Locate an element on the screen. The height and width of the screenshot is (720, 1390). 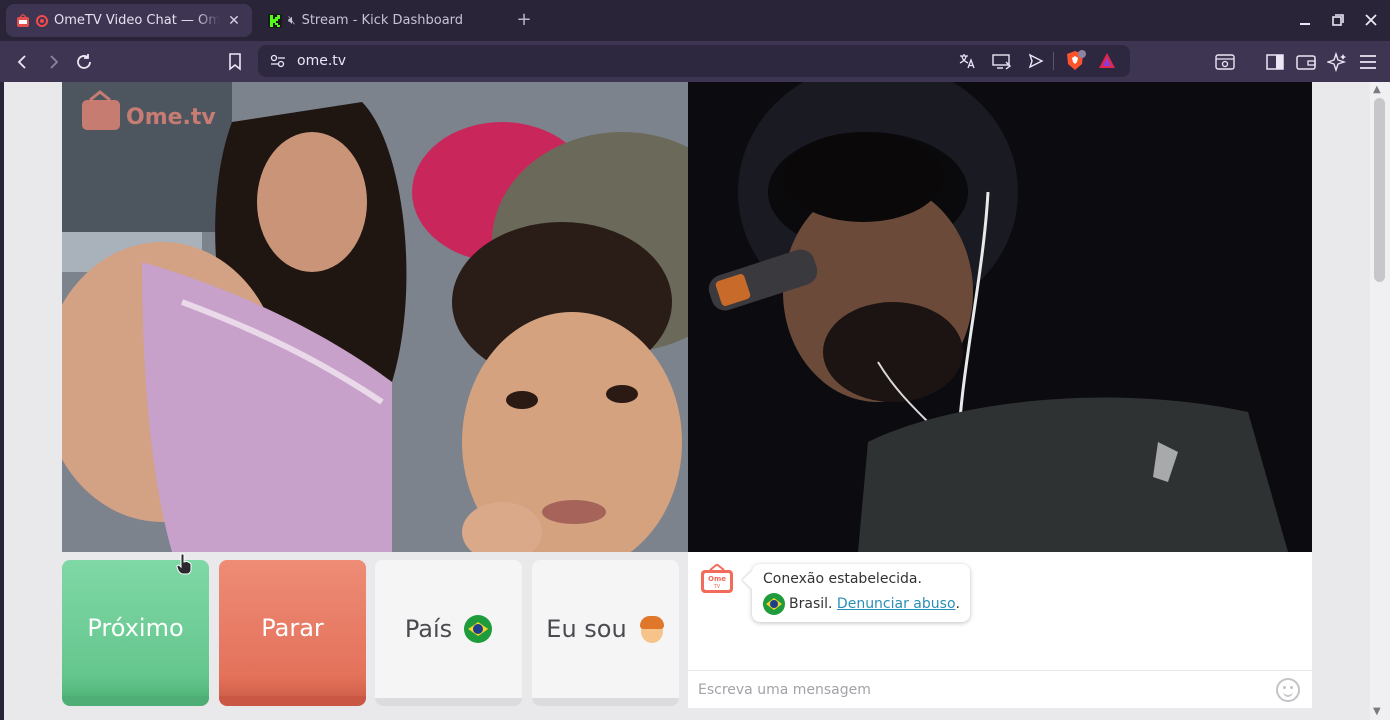
gender-select-button: Eu sou is located at coordinates (605, 633).